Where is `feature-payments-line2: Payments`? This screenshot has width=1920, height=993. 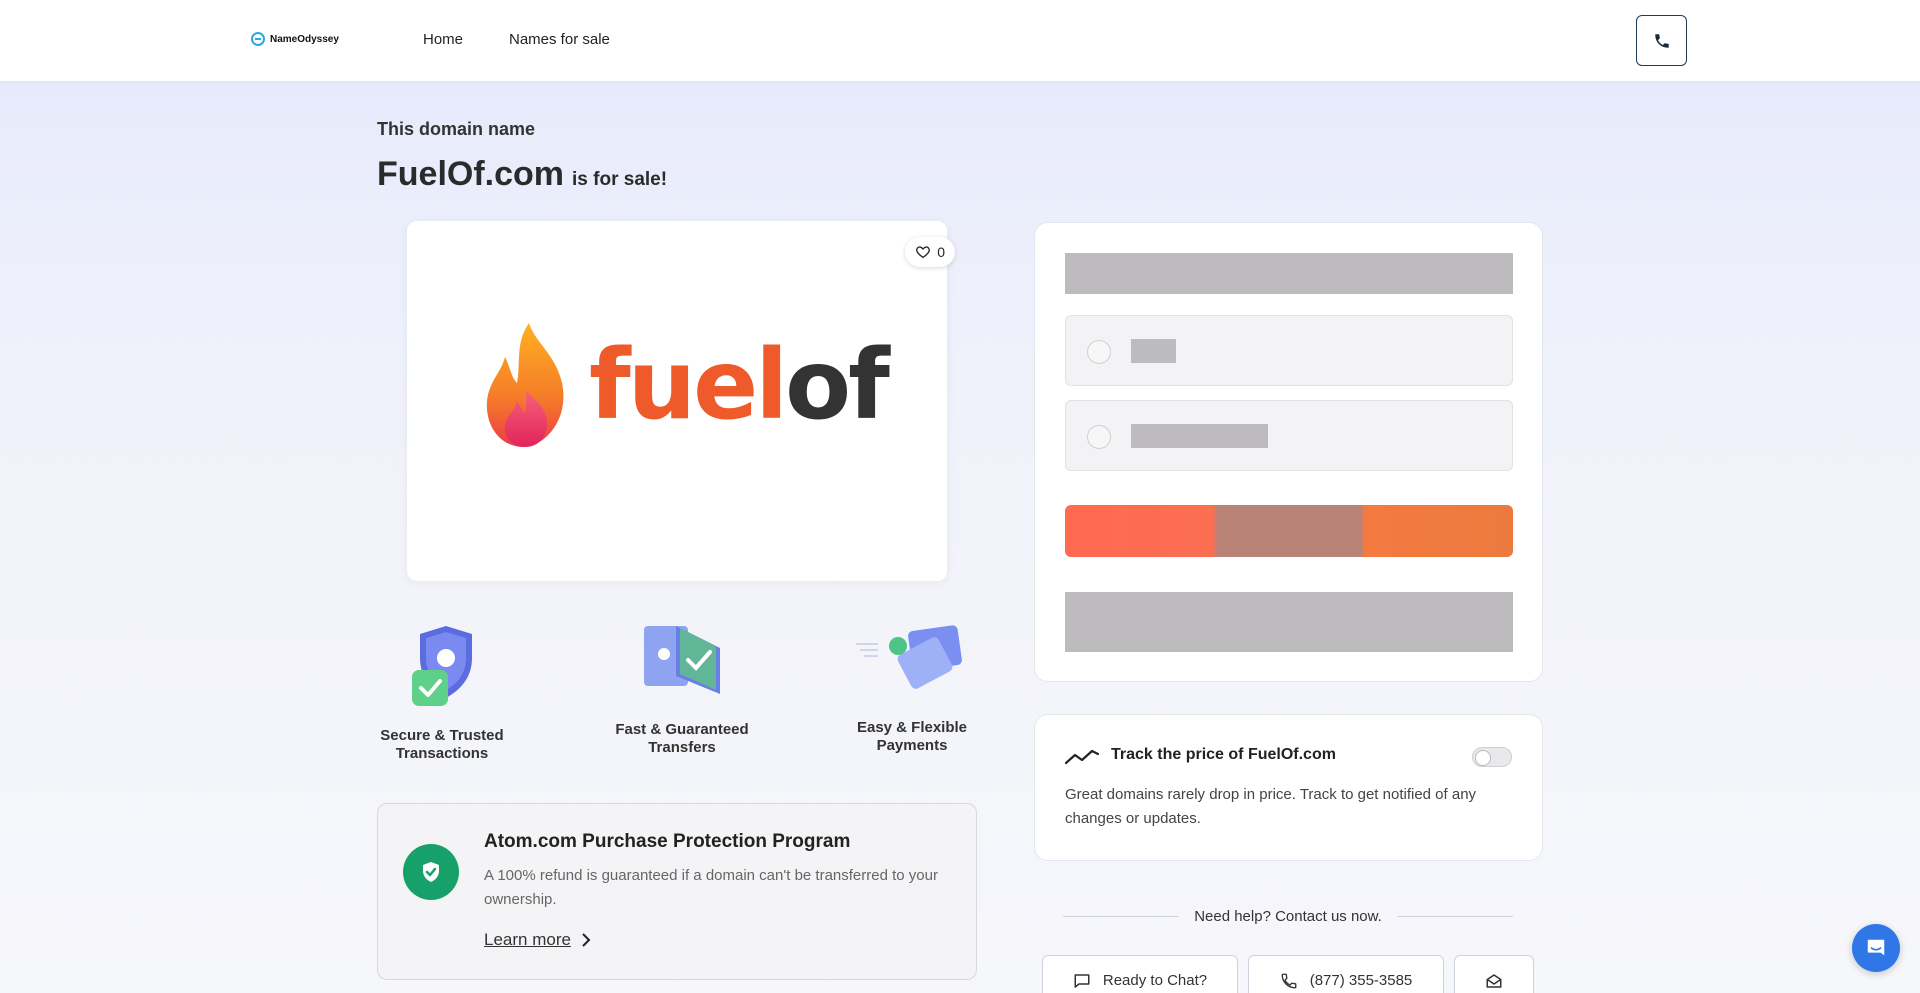
feature-payments-line2: Payments is located at coordinates (912, 745).